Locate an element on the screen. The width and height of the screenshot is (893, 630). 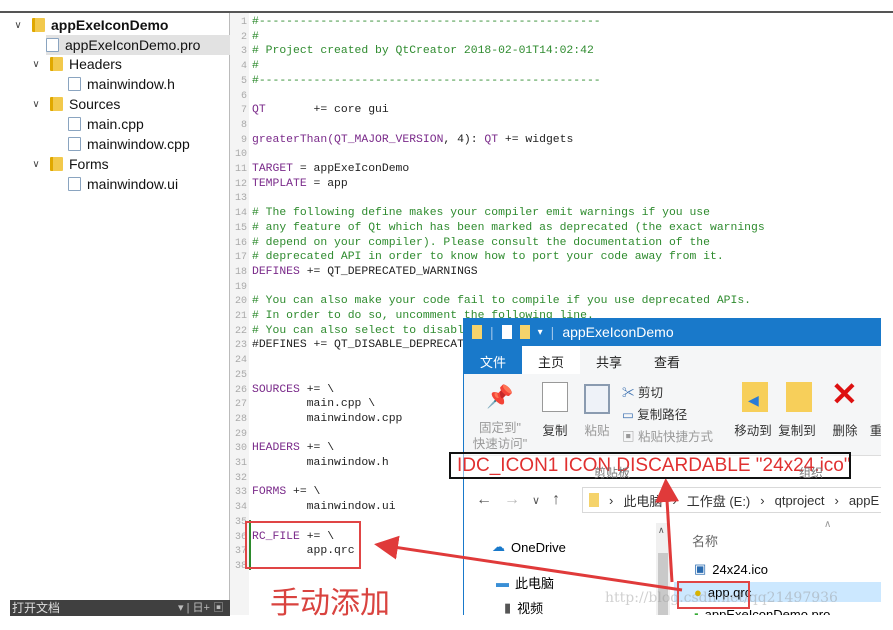
annotation-arrows is located at coordinates (528, 535).